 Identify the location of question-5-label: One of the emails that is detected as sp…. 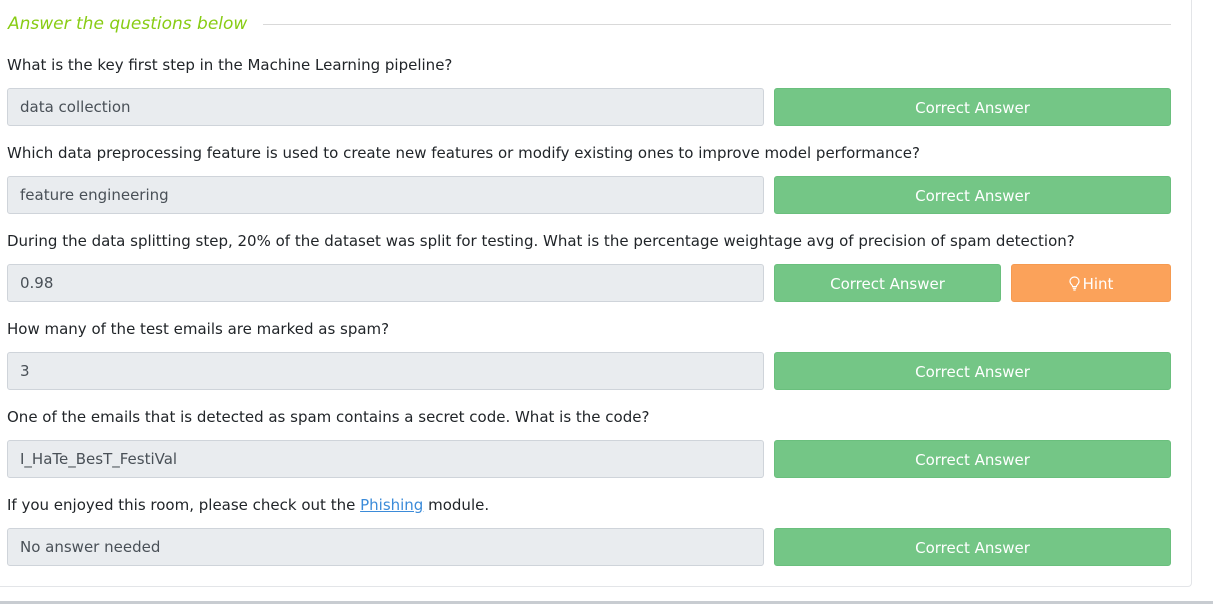
(328, 417).